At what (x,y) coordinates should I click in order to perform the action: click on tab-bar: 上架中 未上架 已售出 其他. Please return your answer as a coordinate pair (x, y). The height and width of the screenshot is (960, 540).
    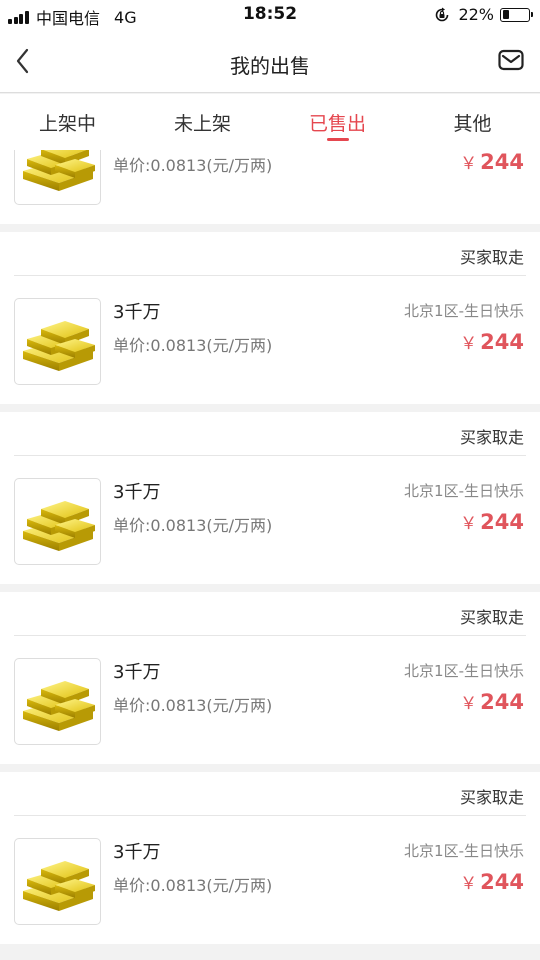
    Looking at the image, I should click on (270, 122).